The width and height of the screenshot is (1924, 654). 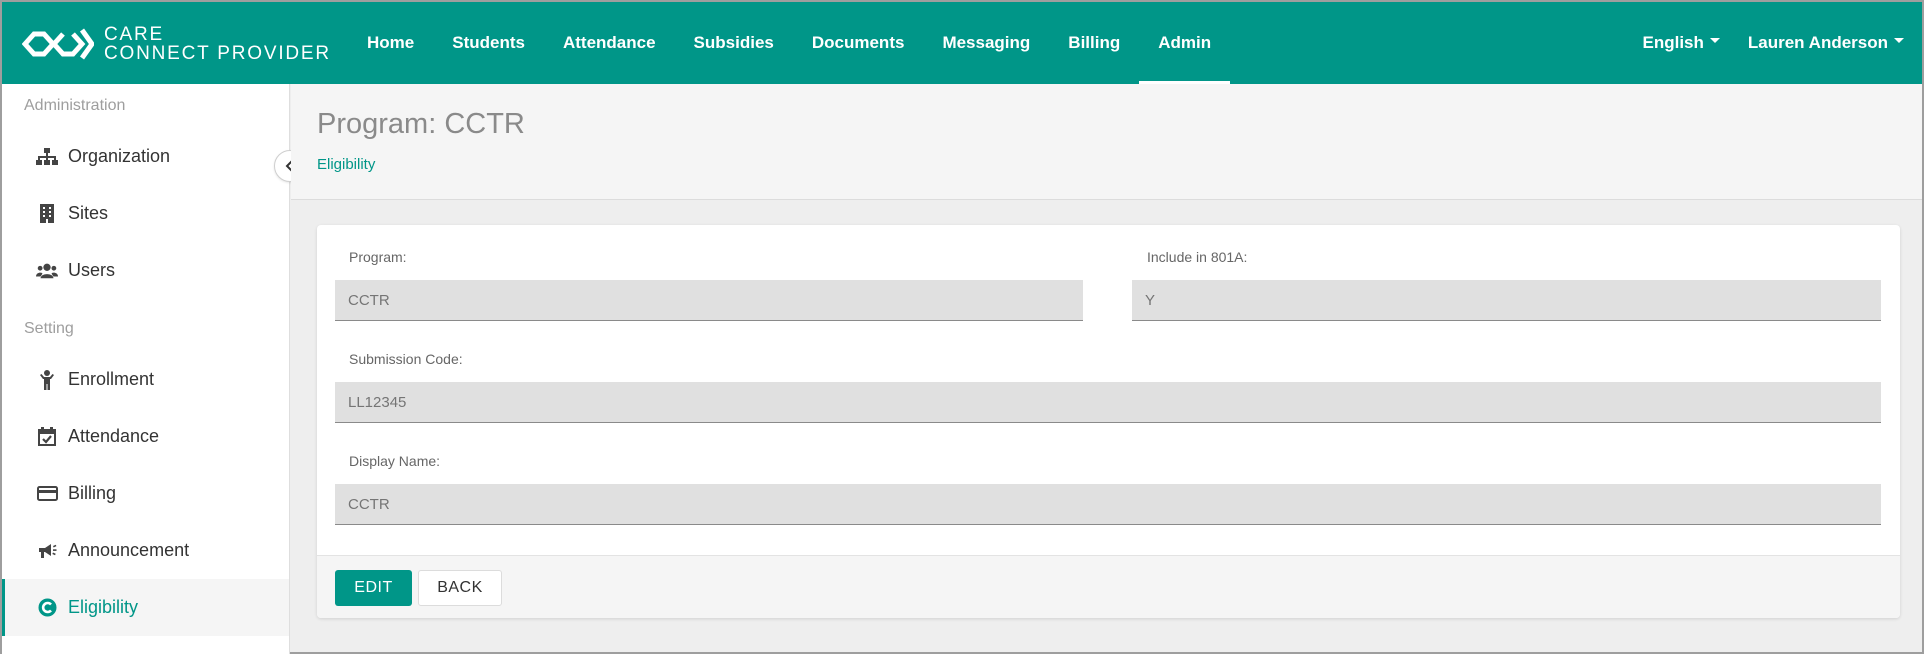 I want to click on page-title: Program: CCTR, so click(x=421, y=124).